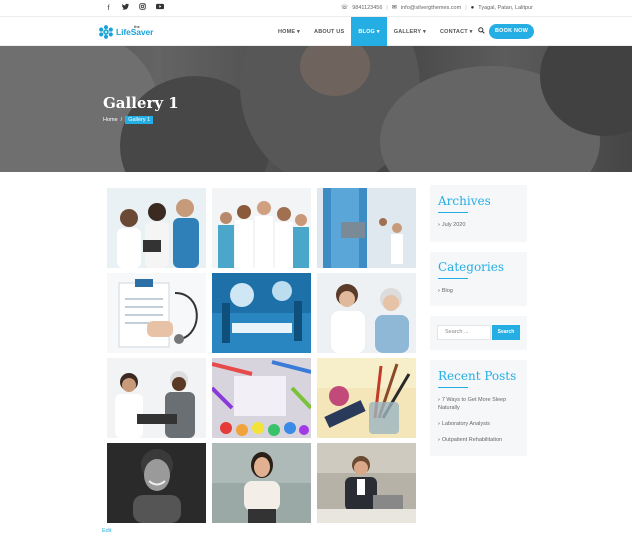 The height and width of the screenshot is (553, 632). What do you see at coordinates (261, 313) in the screenshot?
I see `gallery-image-surgery-room` at bounding box center [261, 313].